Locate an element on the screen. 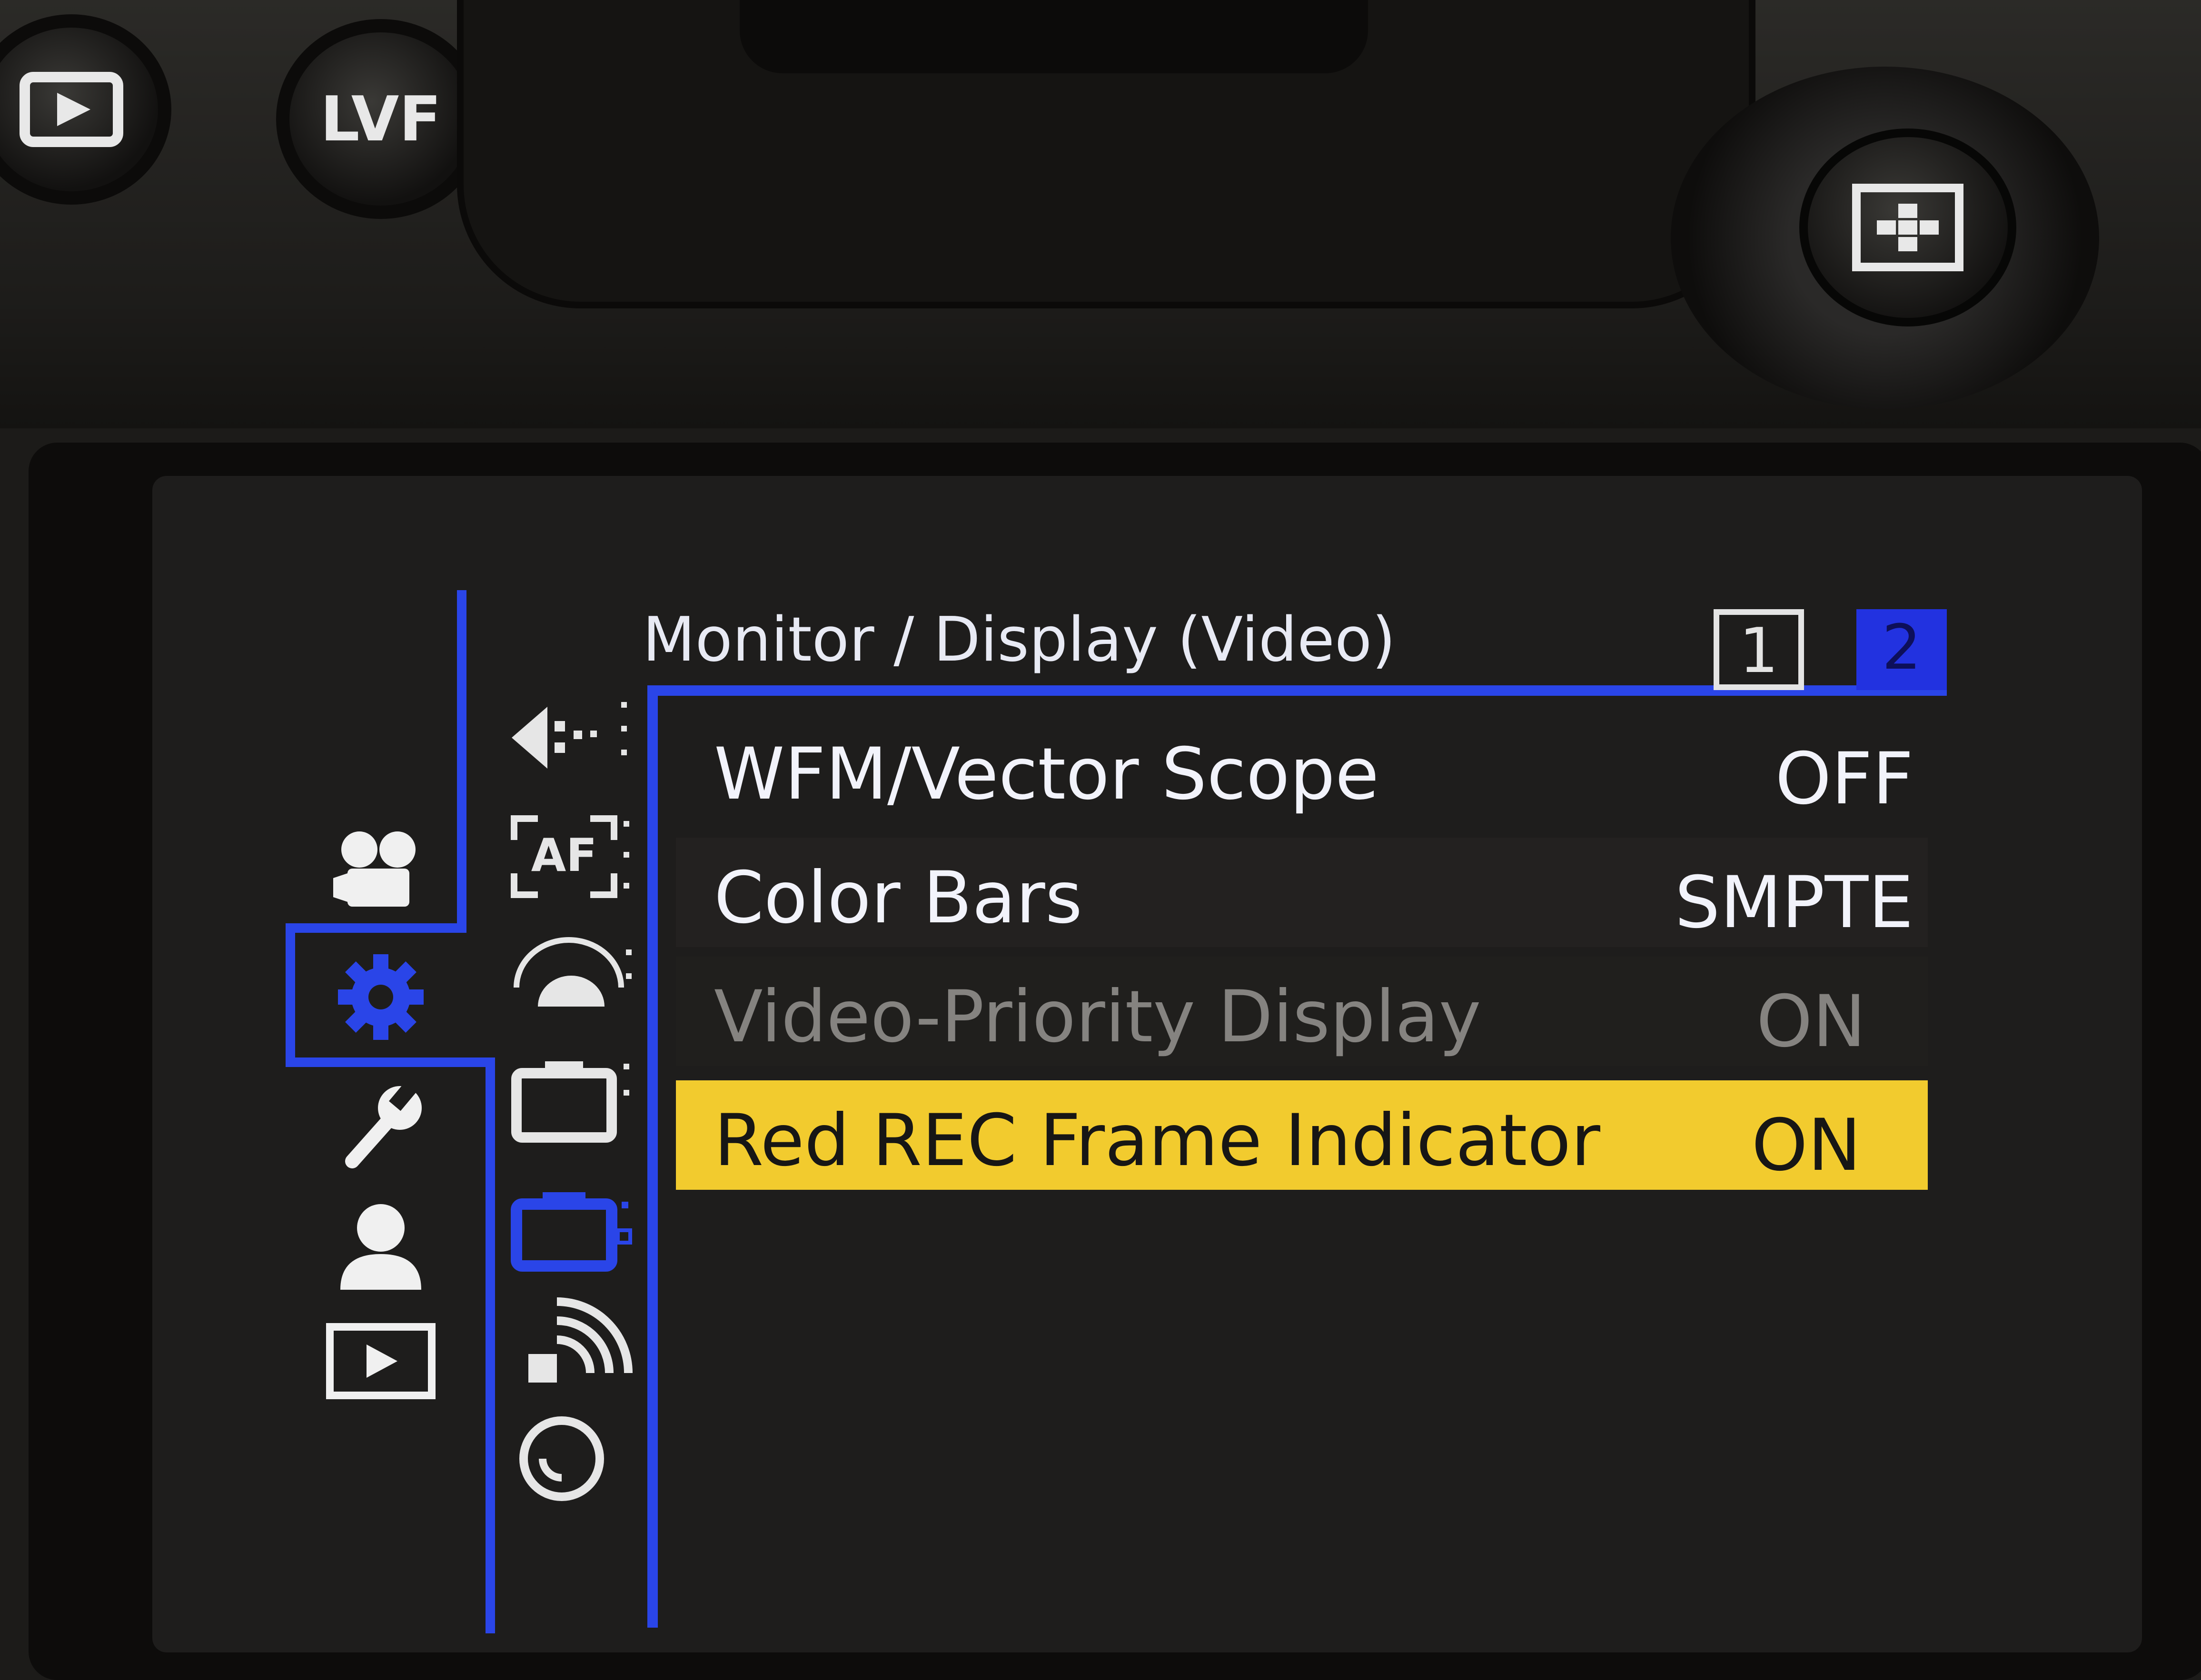 Image resolution: width=2201 pixels, height=1680 pixels. viewfinder-eyecup is located at coordinates (1106, 154).